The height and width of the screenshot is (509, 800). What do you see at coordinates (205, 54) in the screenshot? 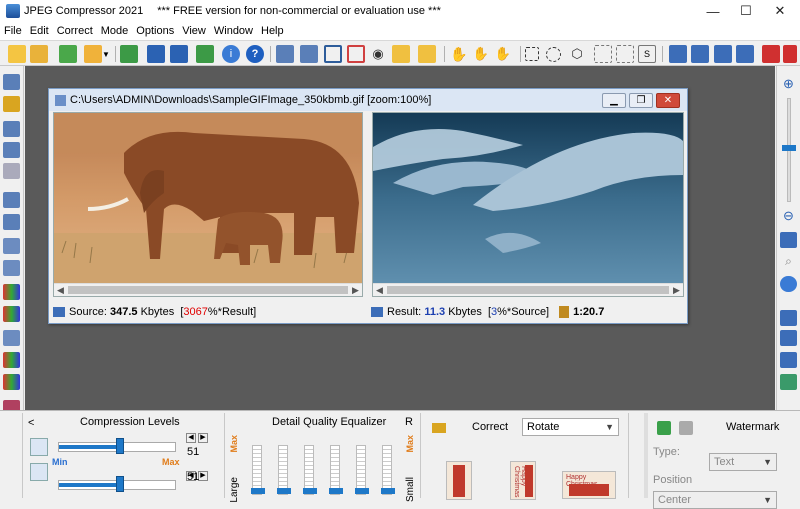
I see `export-icon` at bounding box center [205, 54].